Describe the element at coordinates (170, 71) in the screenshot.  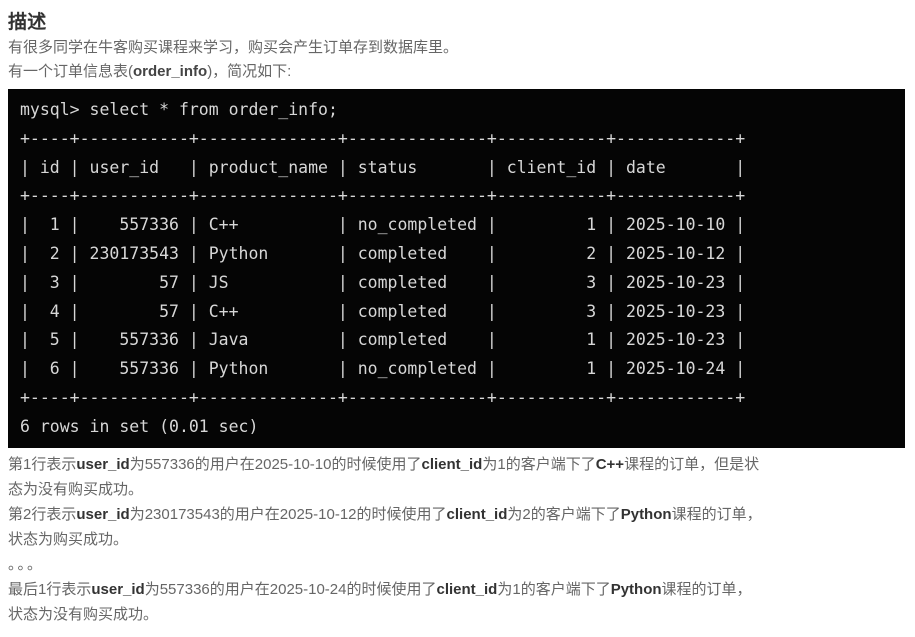
I see `table-name-inline: order_info` at that location.